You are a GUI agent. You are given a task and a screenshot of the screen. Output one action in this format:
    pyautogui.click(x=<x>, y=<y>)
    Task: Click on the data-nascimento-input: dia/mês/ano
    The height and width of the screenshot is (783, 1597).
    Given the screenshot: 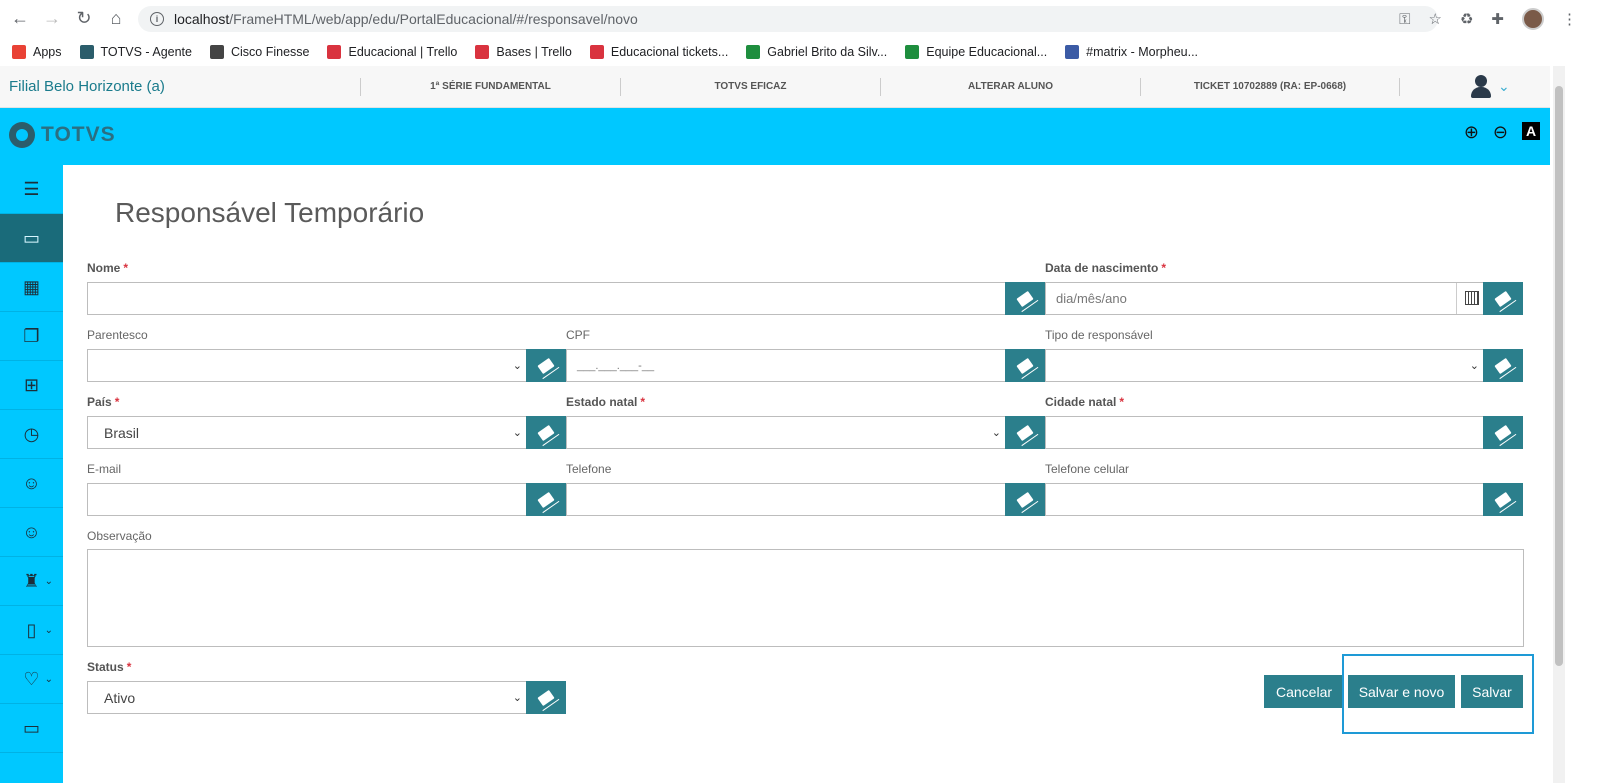 What is the action you would take?
    pyautogui.click(x=1264, y=298)
    